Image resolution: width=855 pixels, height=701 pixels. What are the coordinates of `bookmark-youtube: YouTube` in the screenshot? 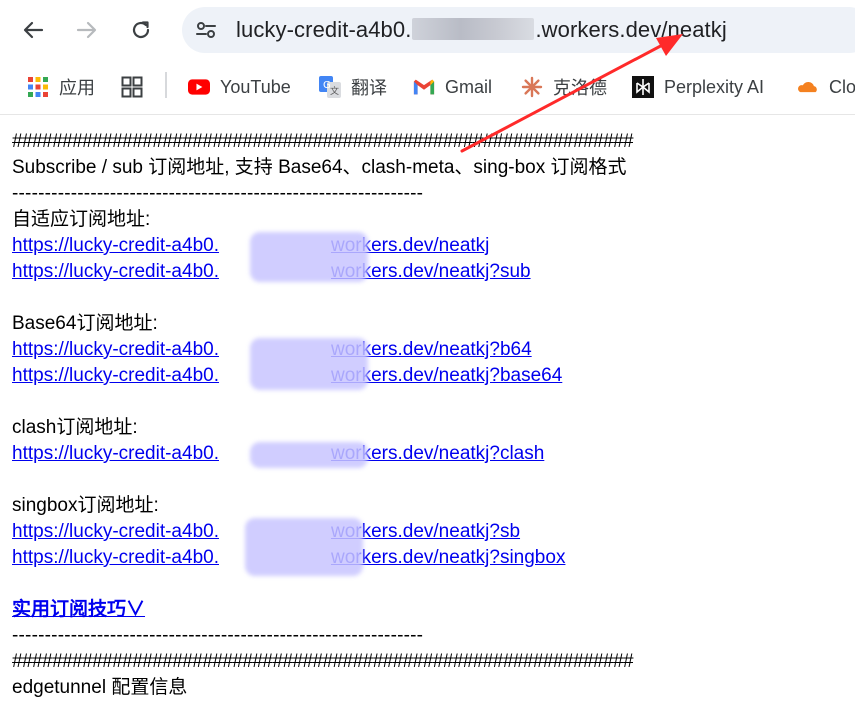 It's located at (239, 87).